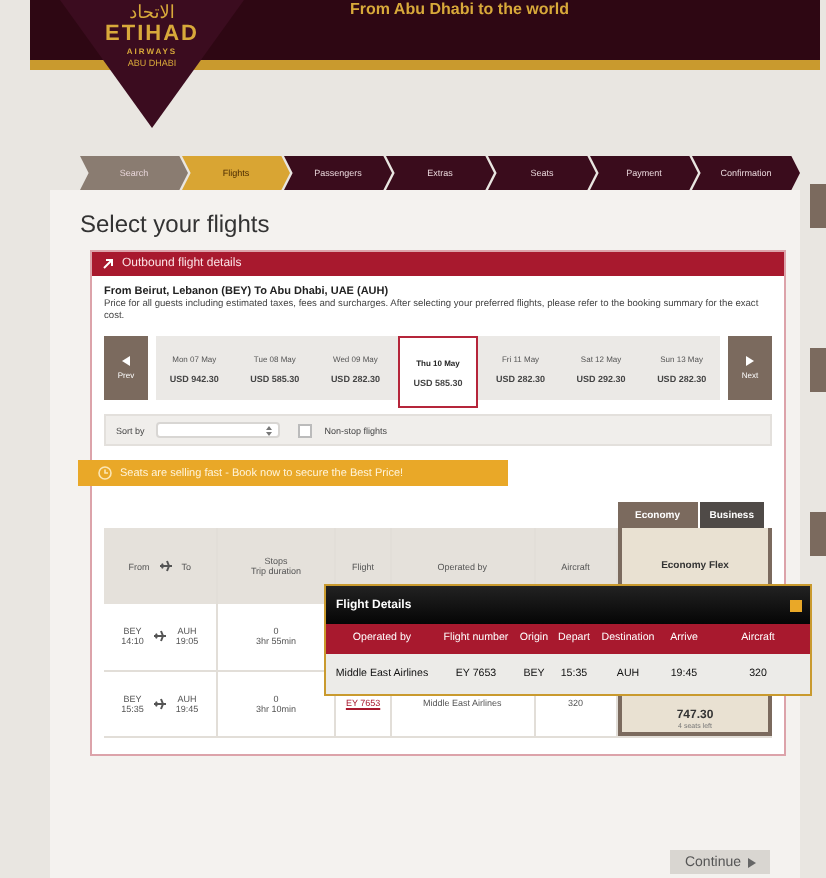 The image size is (826, 878). What do you see at coordinates (105, 473) in the screenshot?
I see `clock-icon` at bounding box center [105, 473].